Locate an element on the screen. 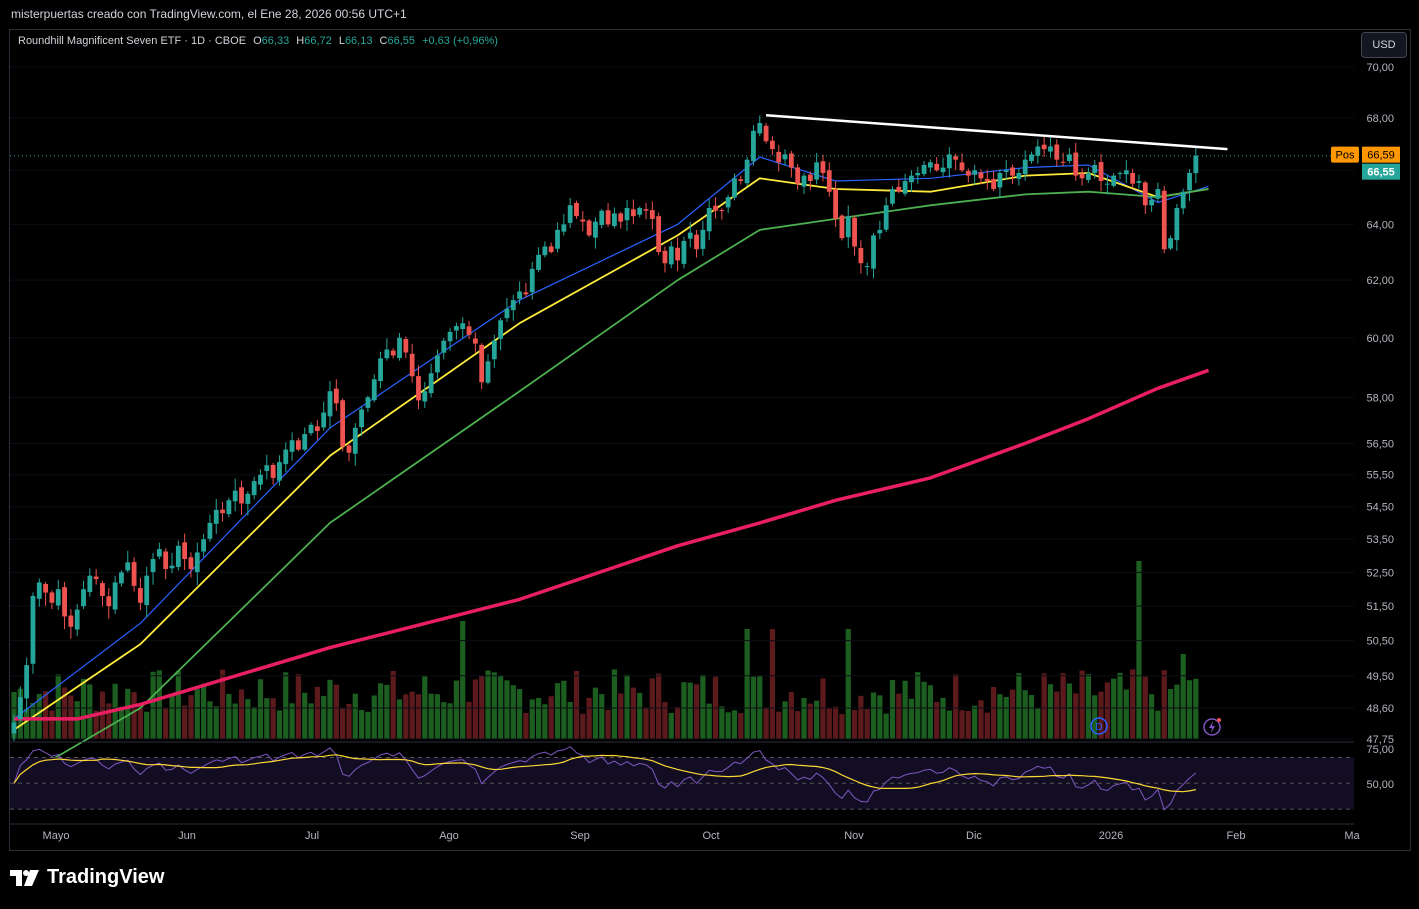 This screenshot has height=909, width=1419. close-value: 66,55 is located at coordinates (401, 41).